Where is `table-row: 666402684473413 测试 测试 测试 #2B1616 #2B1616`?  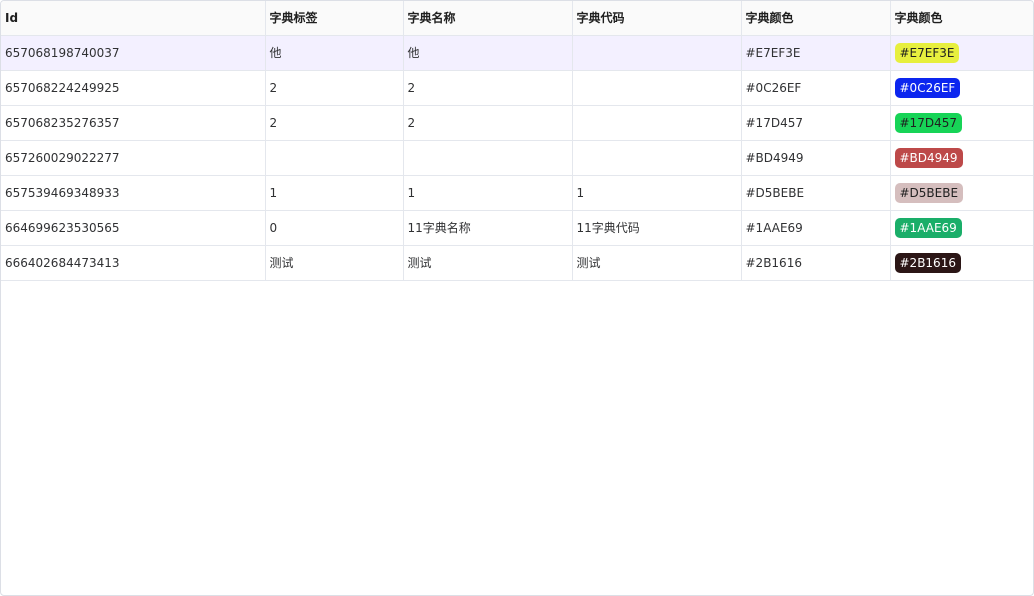 table-row: 666402684473413 测试 测试 测试 #2B1616 #2B1616 is located at coordinates (517, 263).